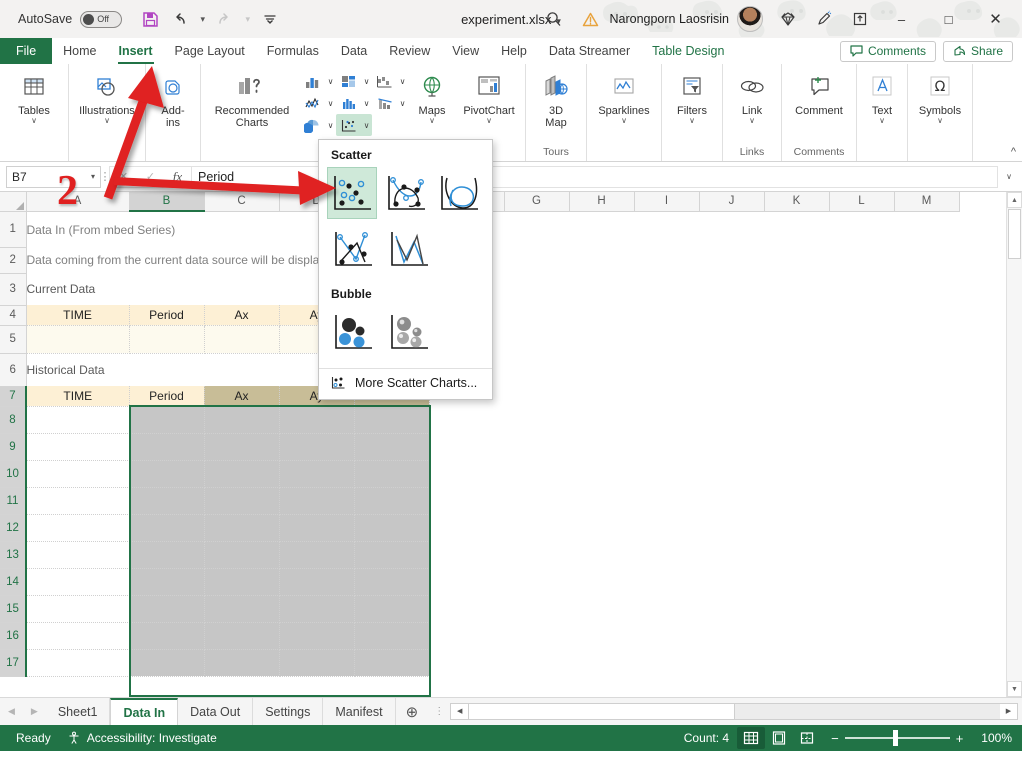  Describe the element at coordinates (330, 103) in the screenshot. I see `line-chart-caret: ∨` at that location.